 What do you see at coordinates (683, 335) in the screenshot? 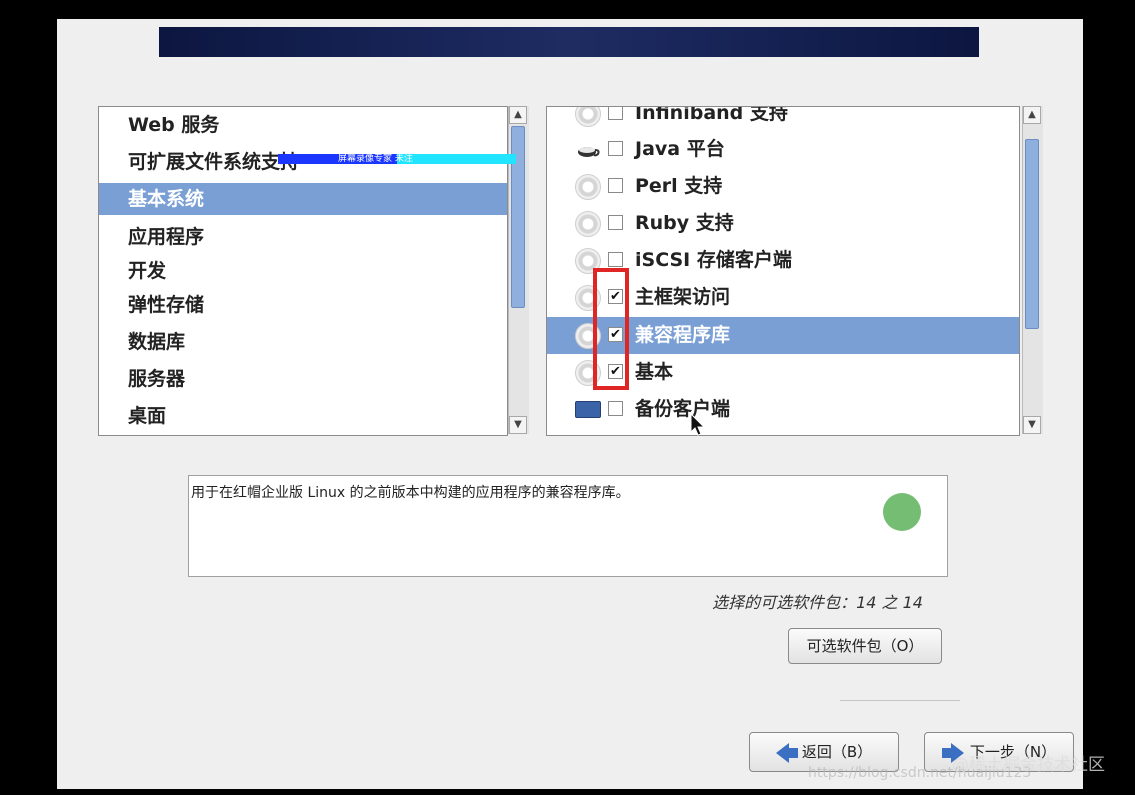
I see `package-label: 兼容程序库` at bounding box center [683, 335].